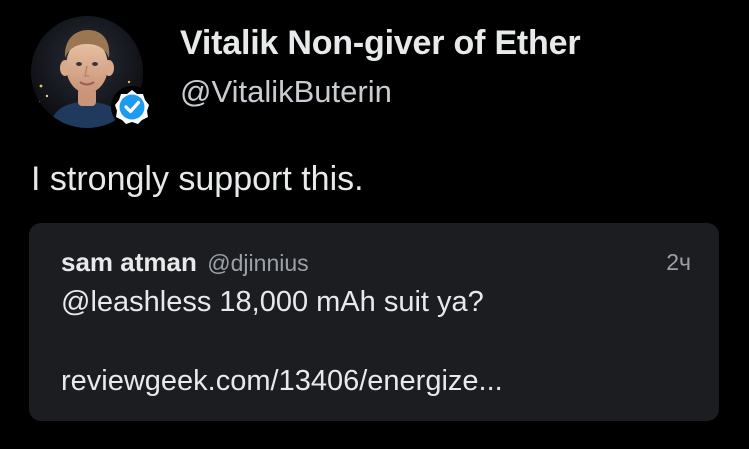  I want to click on quoted-author: sam atman @djinnius, so click(185, 262).